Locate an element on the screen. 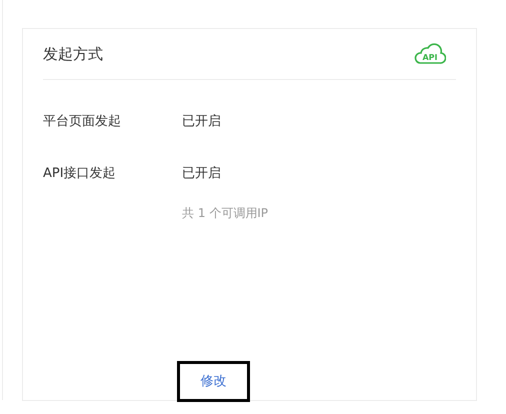  card-title: 发起方式 is located at coordinates (73, 54).